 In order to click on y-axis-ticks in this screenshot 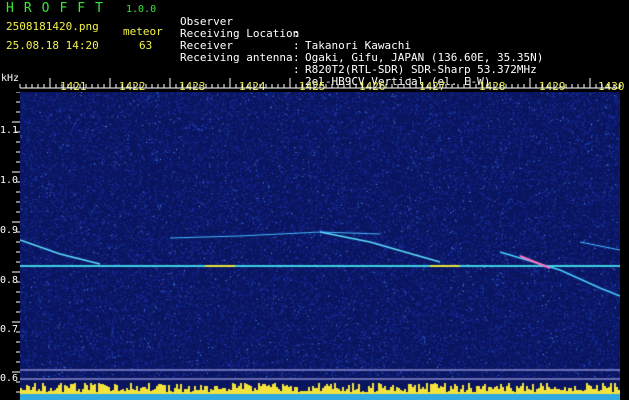, I will do `click(16, 242)`.